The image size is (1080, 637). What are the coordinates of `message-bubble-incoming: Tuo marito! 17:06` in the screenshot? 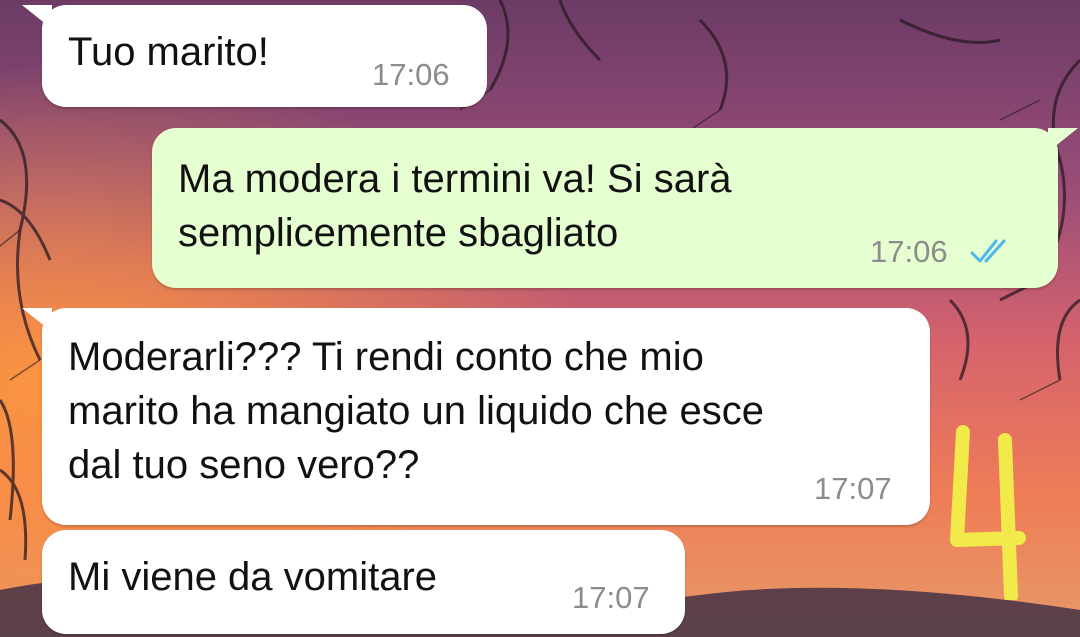 It's located at (254, 56).